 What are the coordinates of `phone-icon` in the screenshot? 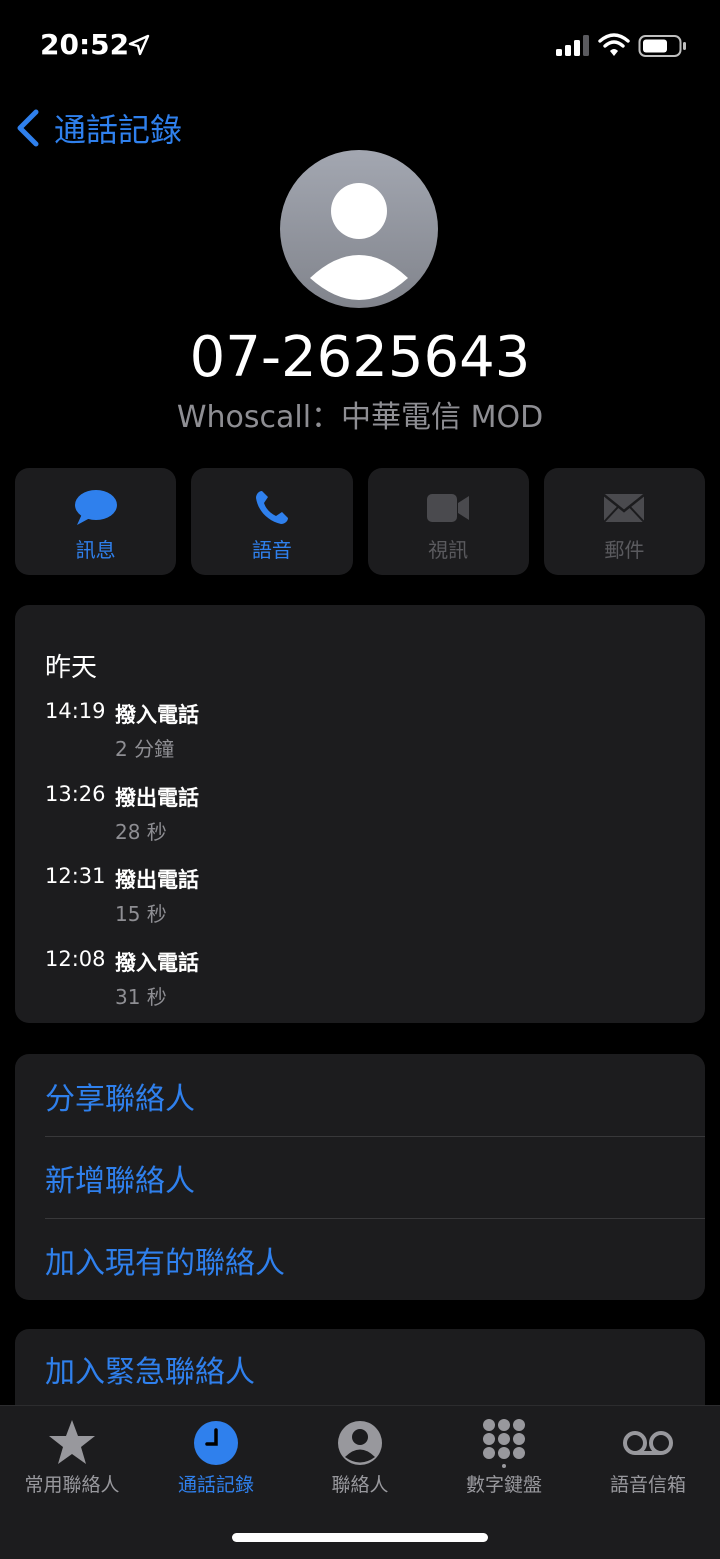 It's located at (271, 507).